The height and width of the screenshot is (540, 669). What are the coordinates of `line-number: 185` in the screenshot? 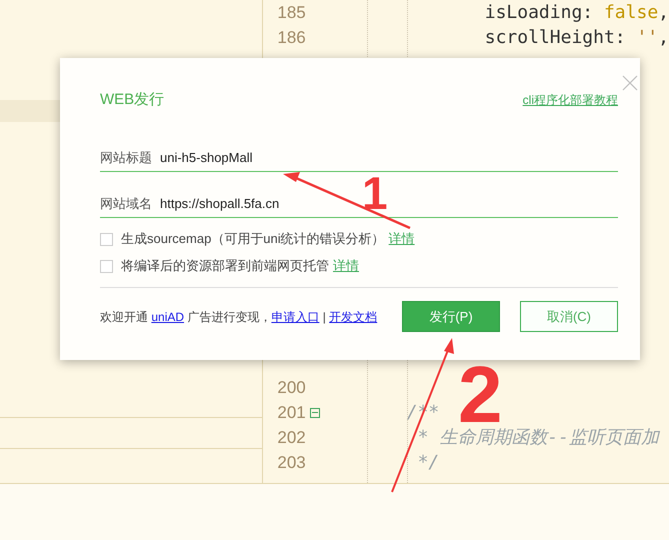 It's located at (291, 13).